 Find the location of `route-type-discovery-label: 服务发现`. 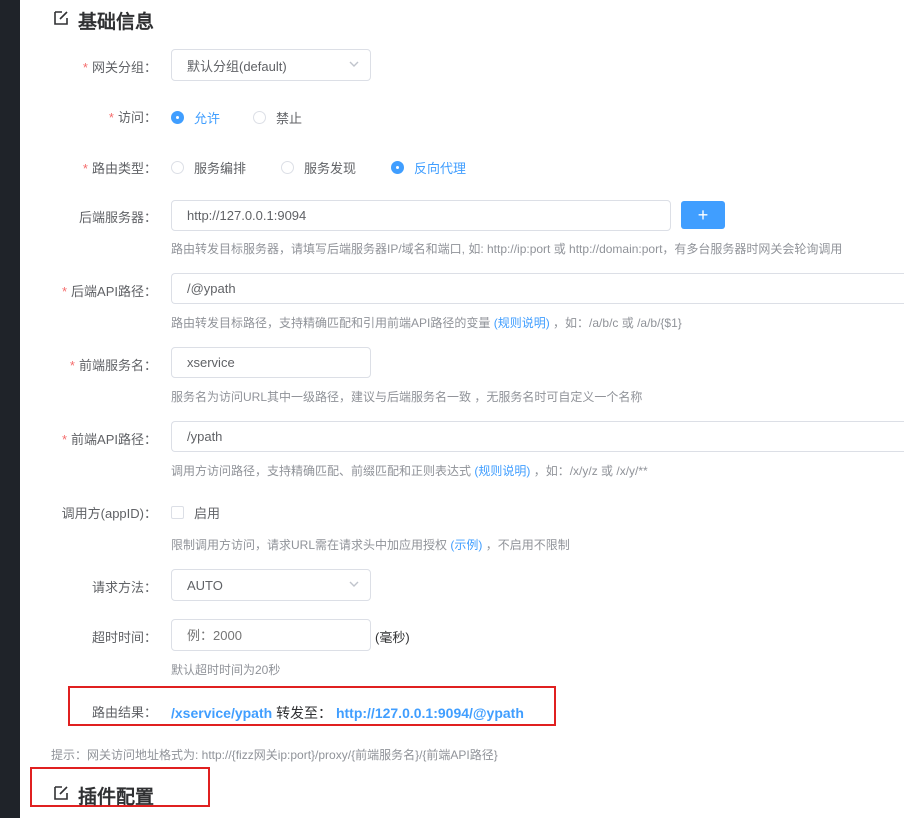

route-type-discovery-label: 服务发现 is located at coordinates (330, 168).